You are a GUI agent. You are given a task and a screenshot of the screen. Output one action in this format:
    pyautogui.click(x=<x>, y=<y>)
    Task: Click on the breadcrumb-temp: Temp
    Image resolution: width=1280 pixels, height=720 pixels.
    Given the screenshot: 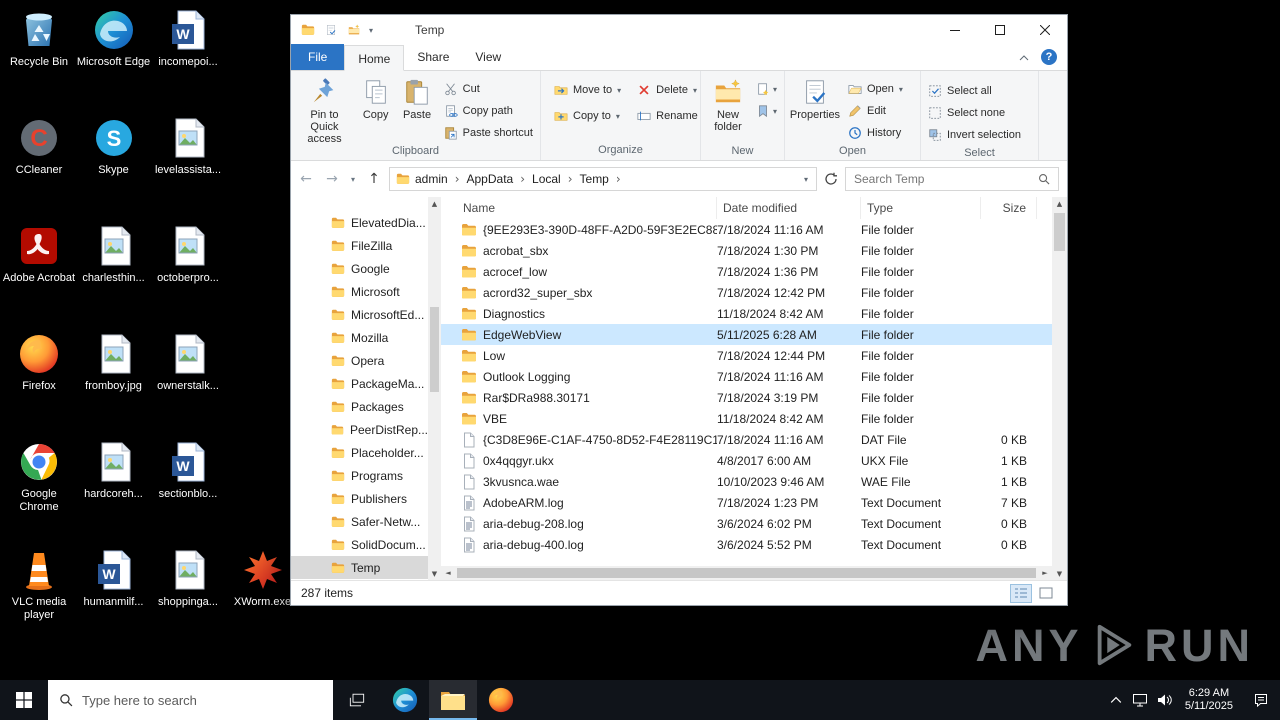 What is the action you would take?
    pyautogui.click(x=594, y=179)
    